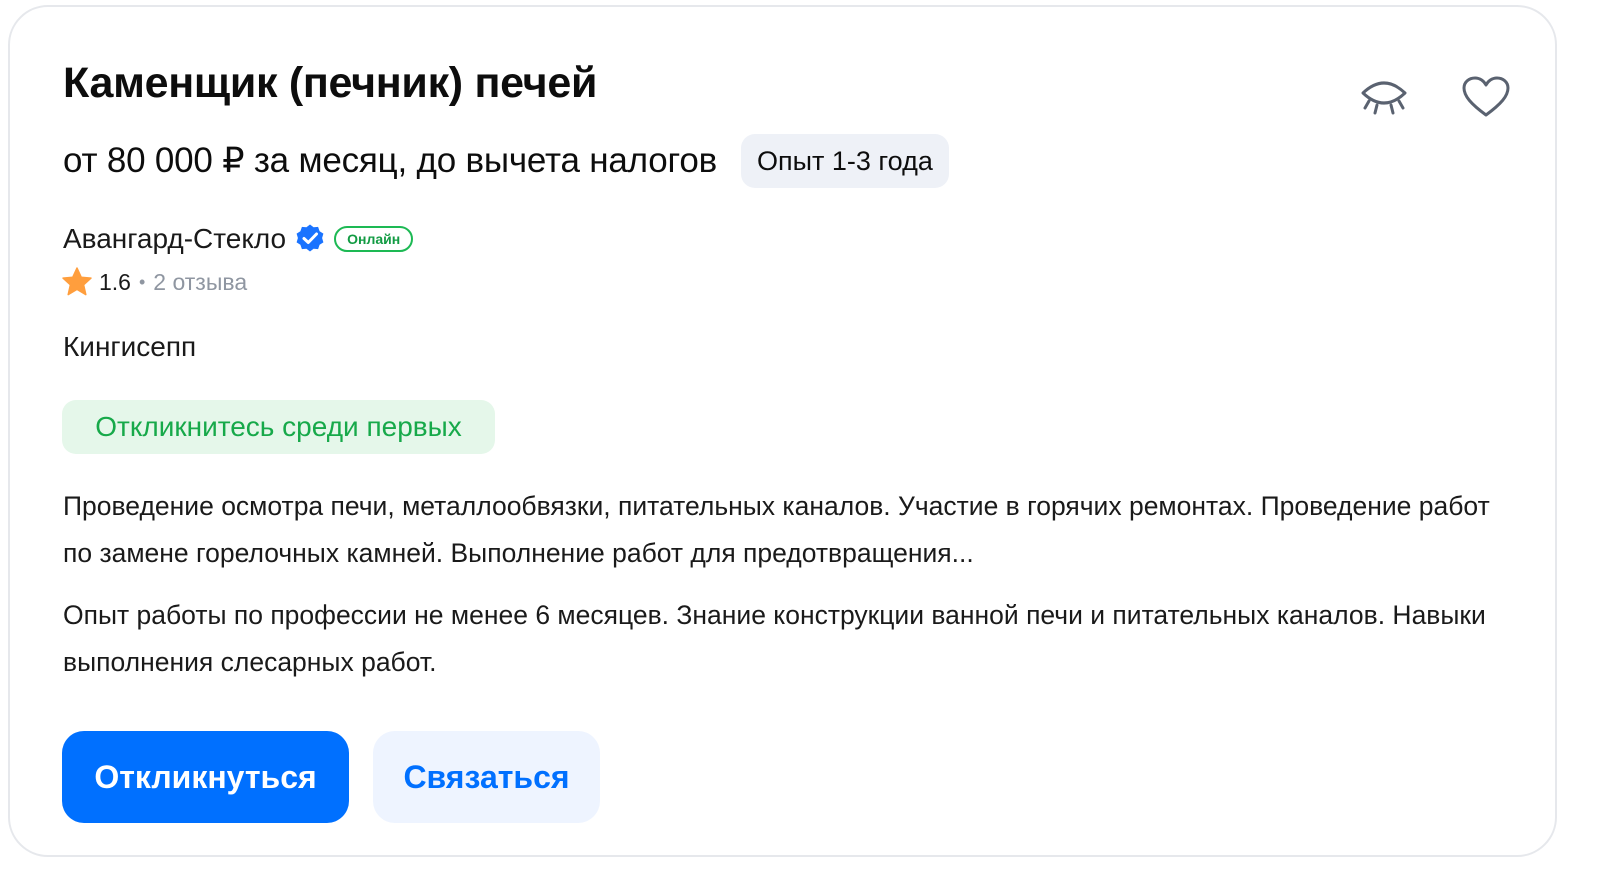 This screenshot has width=1600, height=886. Describe the element at coordinates (1435, 97) in the screenshot. I see `card-actions` at that location.